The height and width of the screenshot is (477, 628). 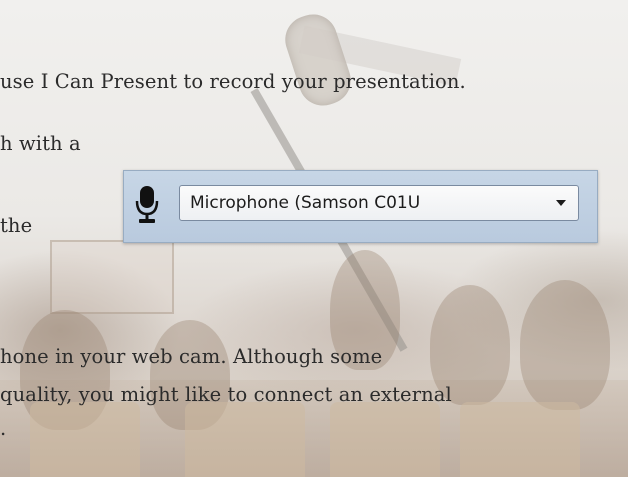 What do you see at coordinates (565, 345) in the screenshot?
I see `audience-person` at bounding box center [565, 345].